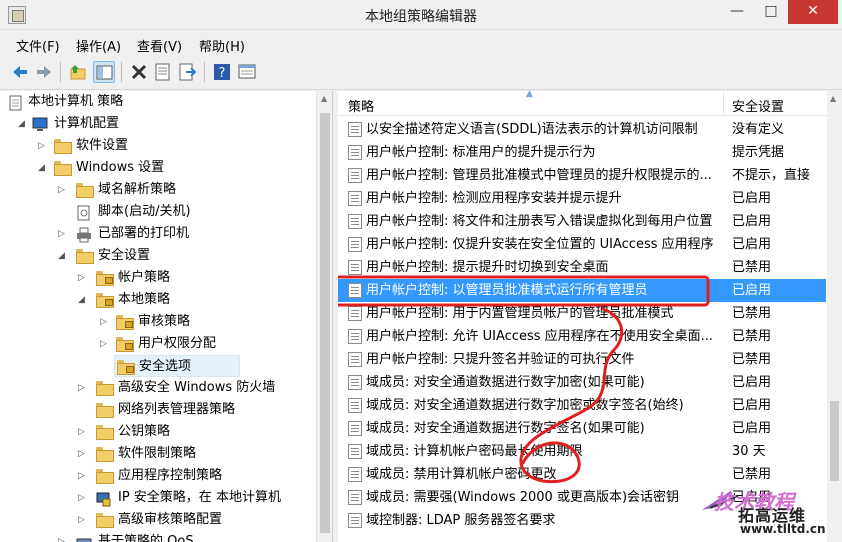 Image resolution: width=842 pixels, height=542 pixels. Describe the element at coordinates (758, 152) in the screenshot. I see `security-setting-value: 提示凭据` at that location.